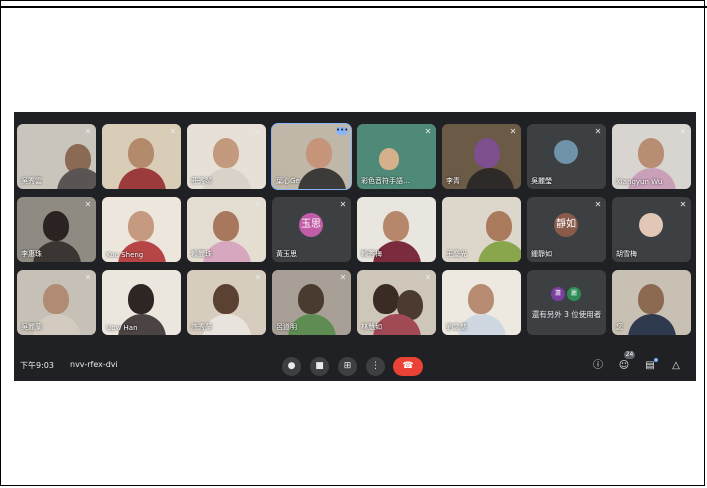 The image size is (707, 488). What do you see at coordinates (598, 366) in the screenshot?
I see `info-icon: ⓘ` at bounding box center [598, 366].